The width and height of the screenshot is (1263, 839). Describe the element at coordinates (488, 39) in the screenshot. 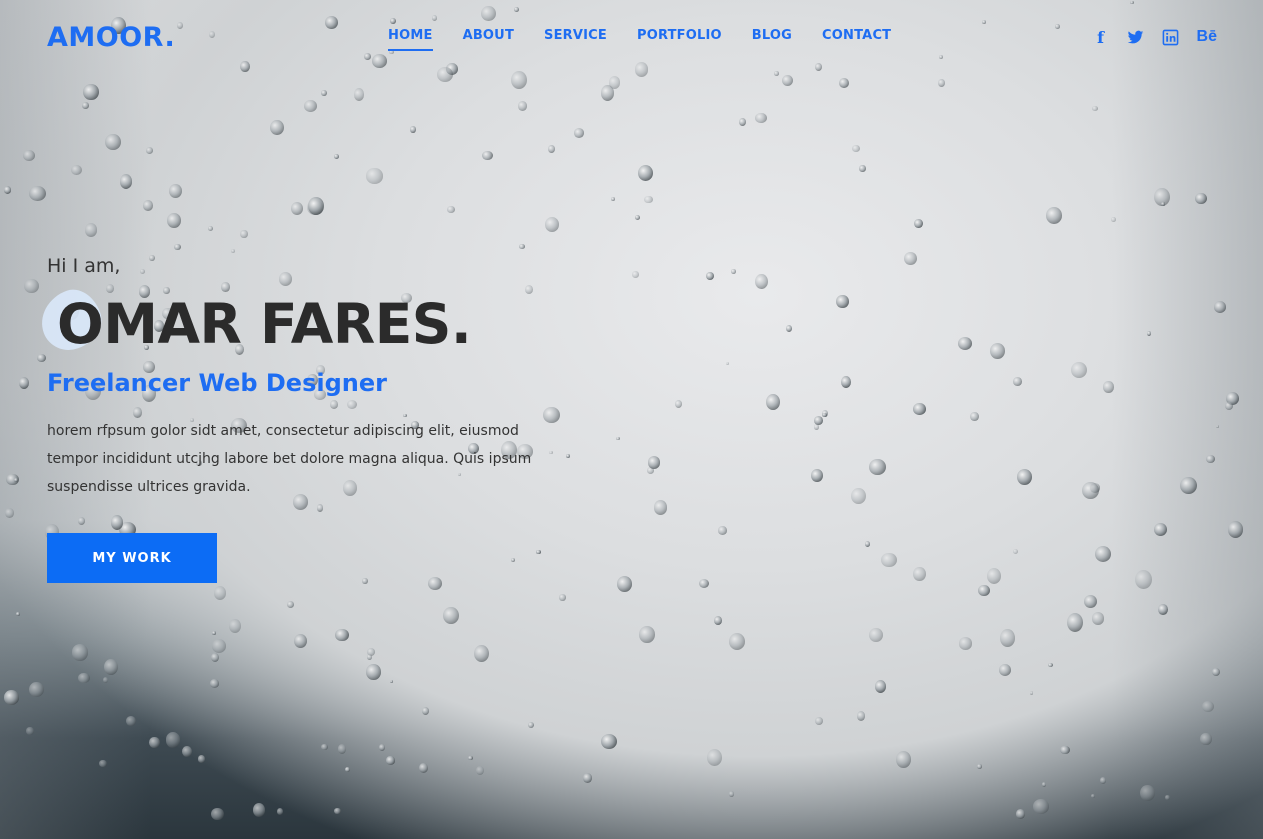

I see `nav-about: ABOUT` at that location.